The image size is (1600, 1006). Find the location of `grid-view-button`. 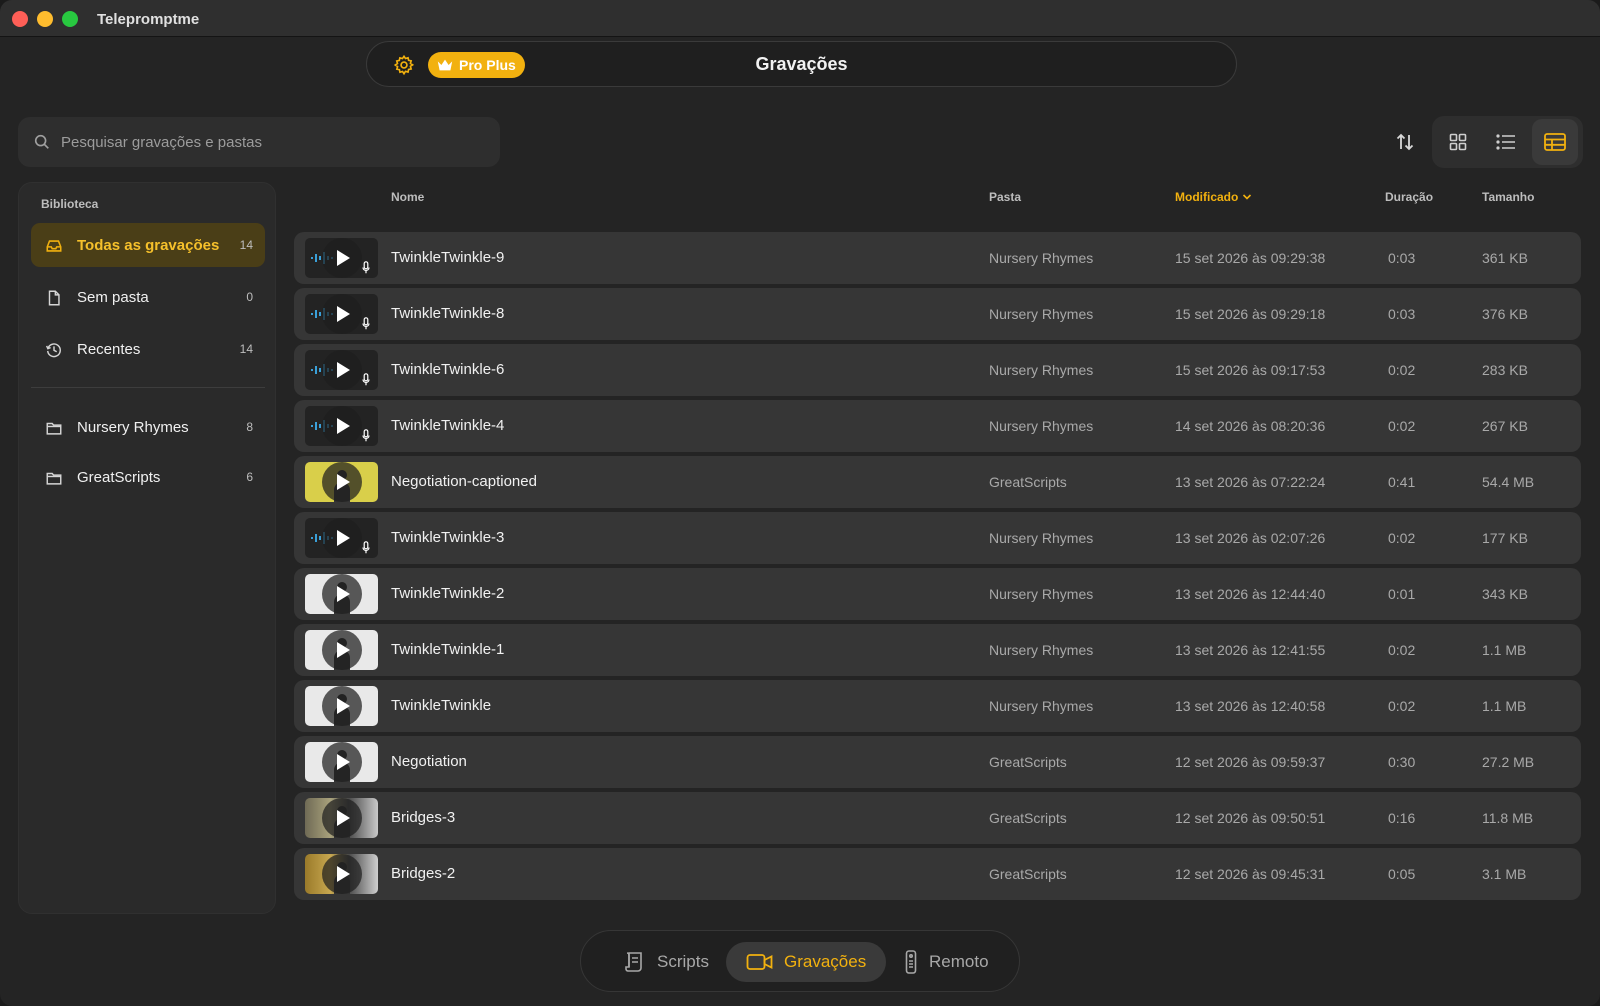

grid-view-button is located at coordinates (1458, 142).